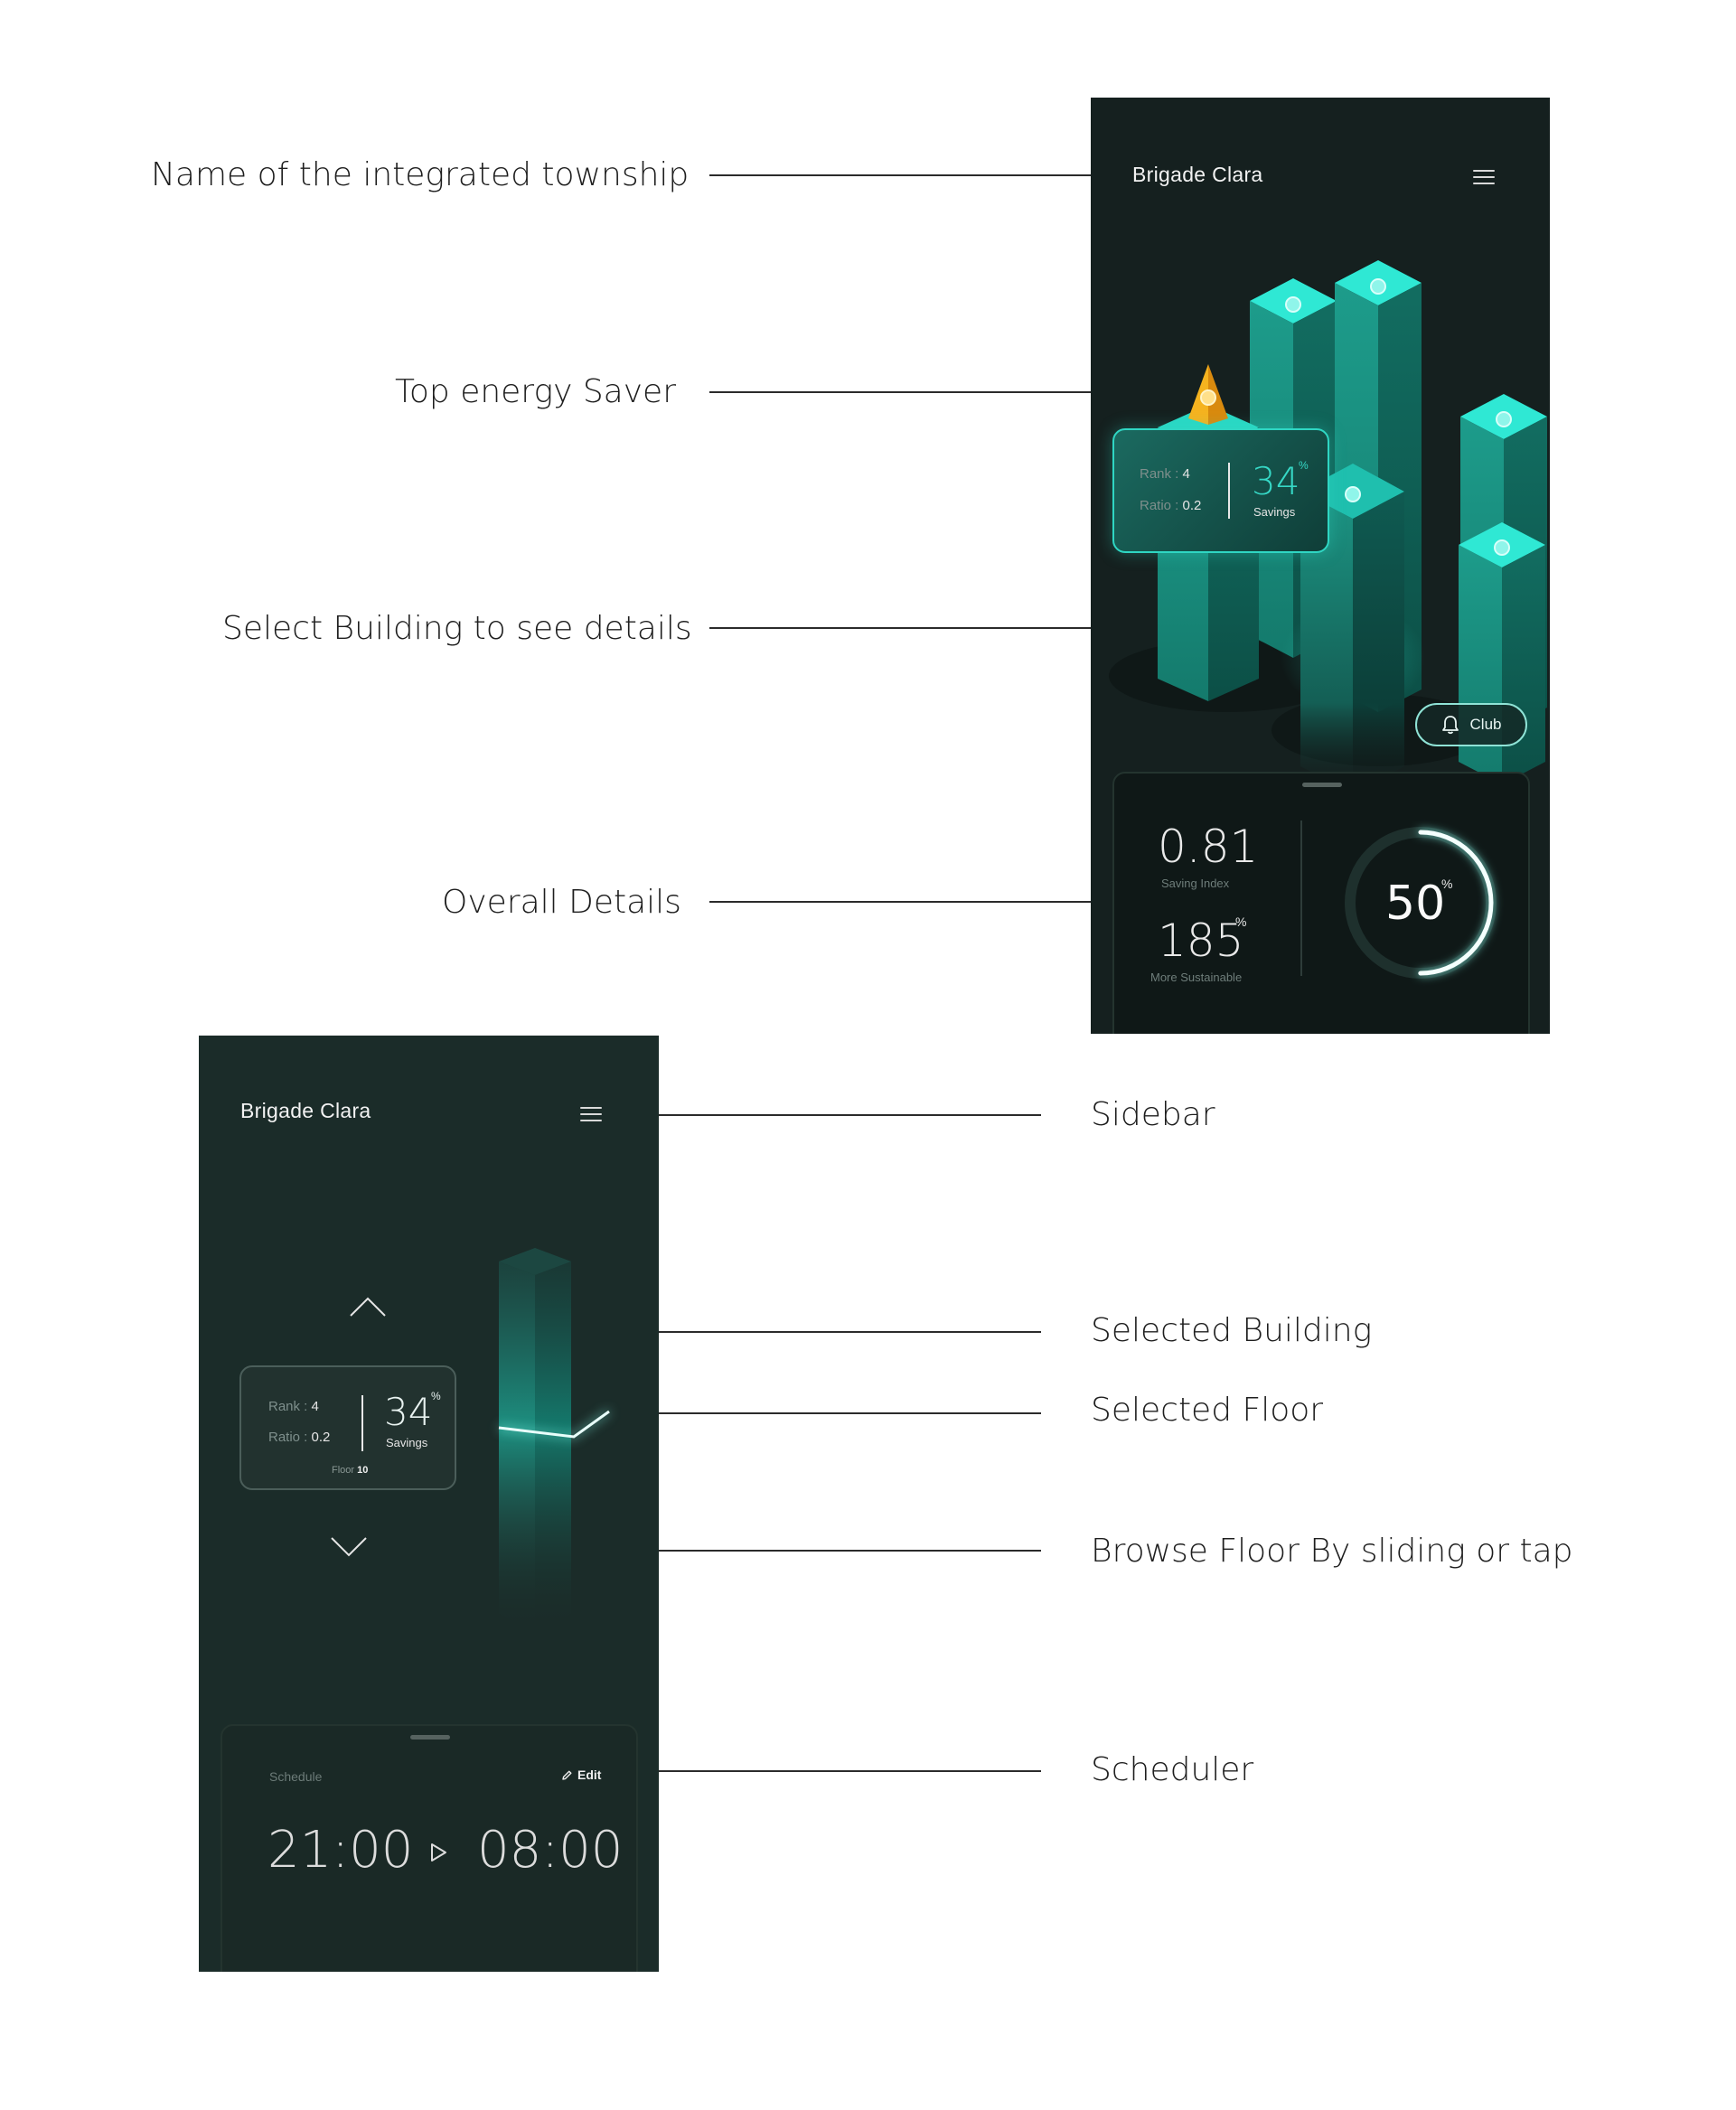 This screenshot has width=1736, height=2110. What do you see at coordinates (368, 1307) in the screenshot?
I see `chevron-up-icon` at bounding box center [368, 1307].